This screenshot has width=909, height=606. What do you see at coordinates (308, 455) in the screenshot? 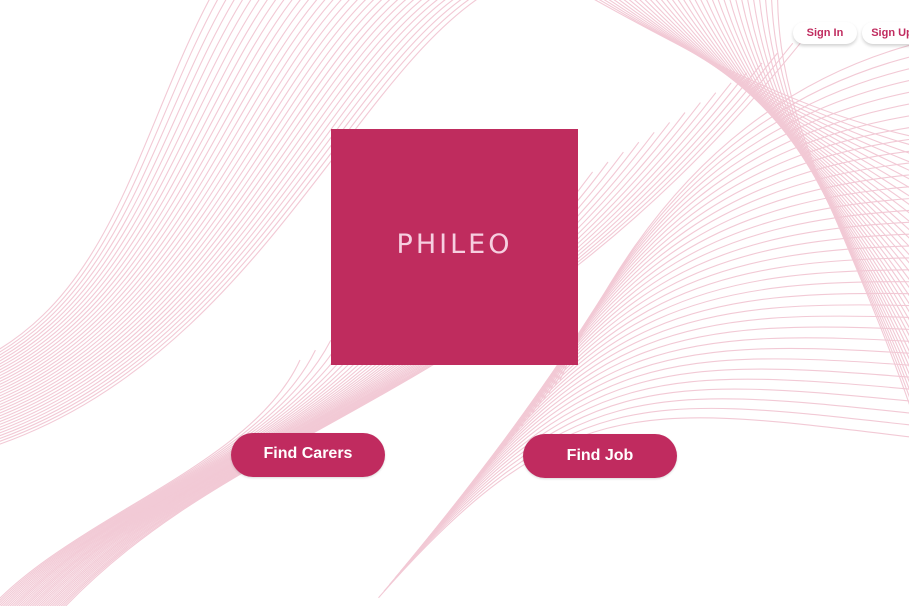
I see `find-carers-button: Find Carers` at bounding box center [308, 455].